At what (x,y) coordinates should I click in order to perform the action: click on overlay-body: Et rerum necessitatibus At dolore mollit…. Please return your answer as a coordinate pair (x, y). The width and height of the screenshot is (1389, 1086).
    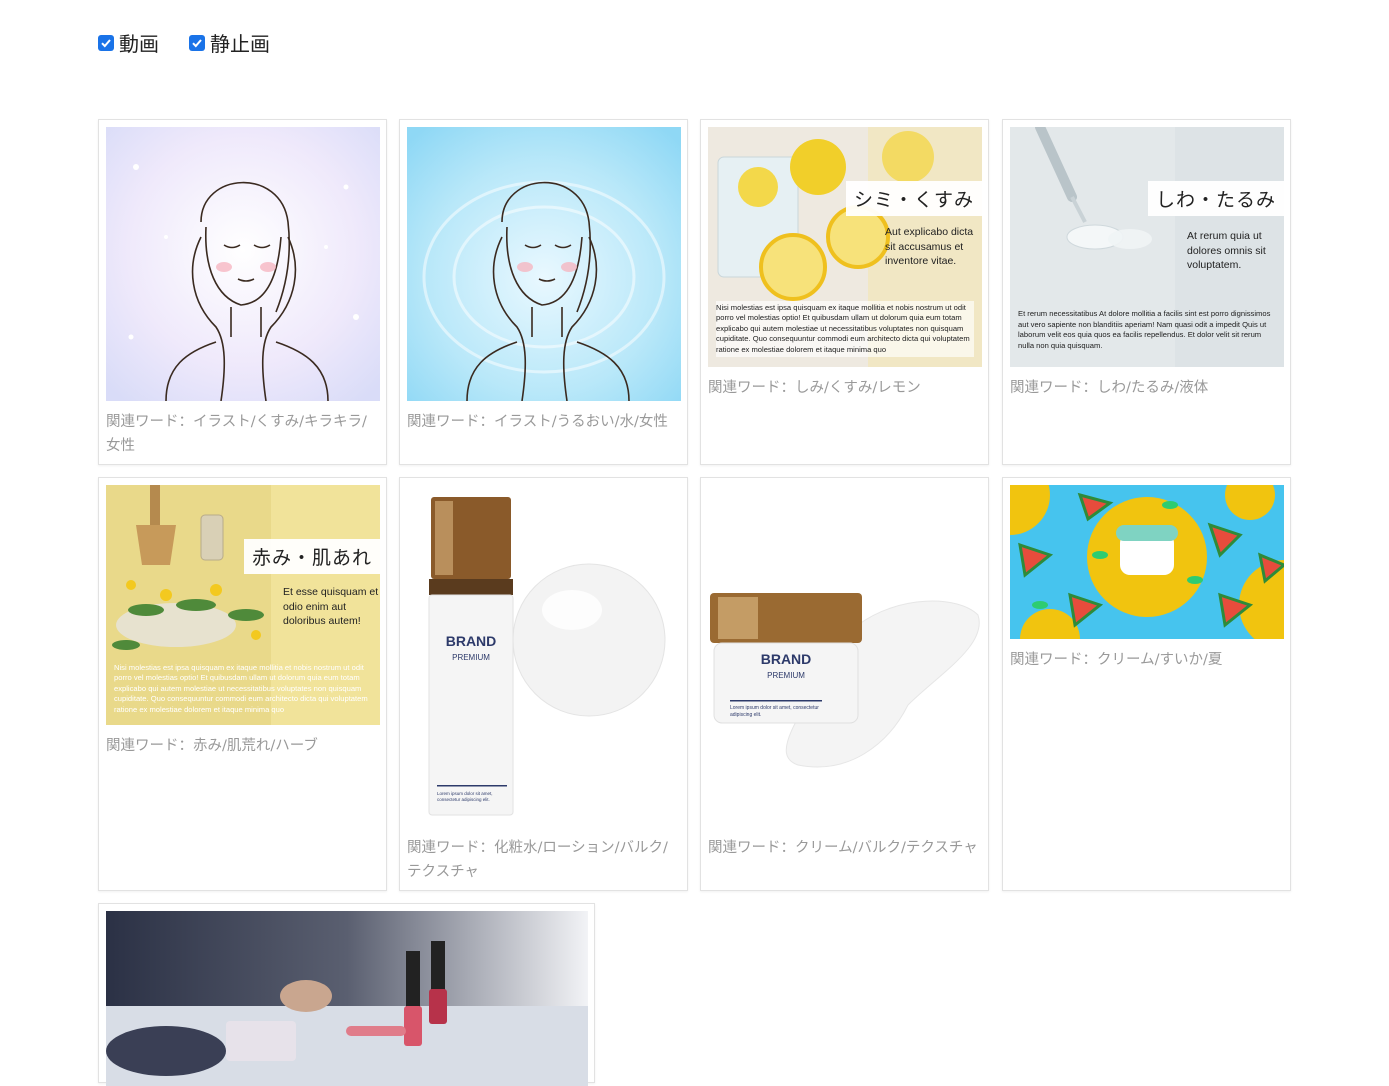
    Looking at the image, I should click on (1144, 329).